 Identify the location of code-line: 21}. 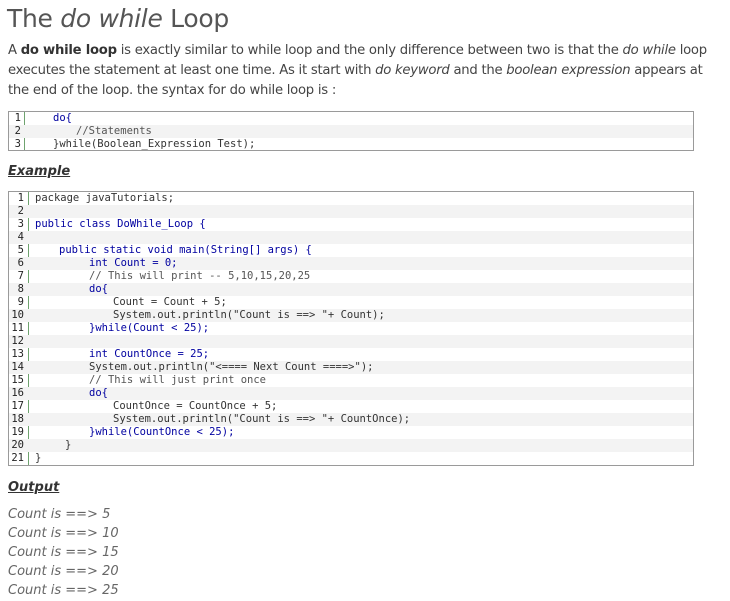
(351, 458).